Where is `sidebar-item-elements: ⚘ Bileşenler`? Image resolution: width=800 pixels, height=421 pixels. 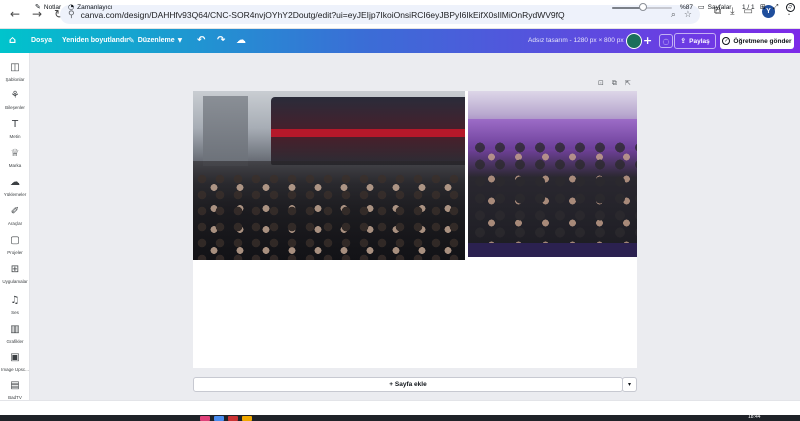
sidebar-item-elements: ⚘ Bileşenler is located at coordinates (15, 100).